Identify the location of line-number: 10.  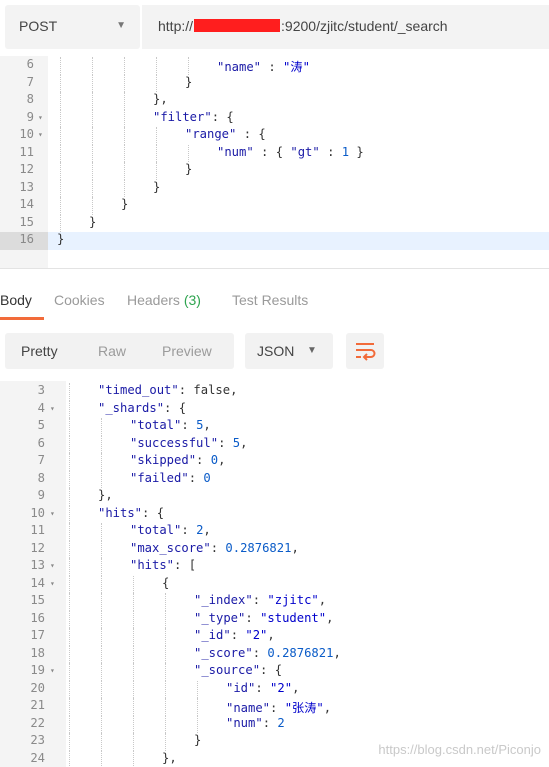
(26, 134).